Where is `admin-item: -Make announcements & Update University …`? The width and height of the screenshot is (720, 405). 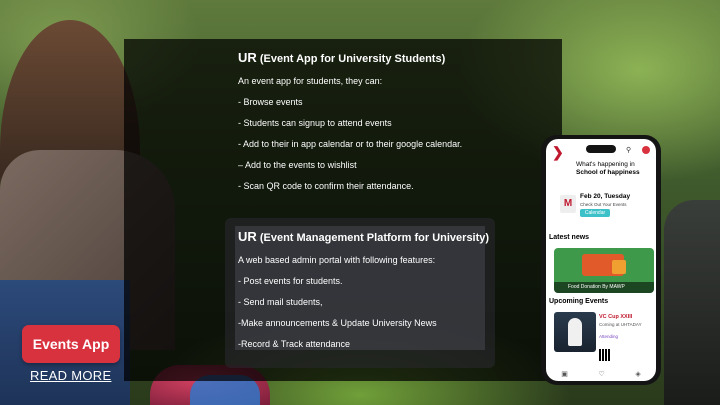 admin-item: -Make announcements & Update University … is located at coordinates (337, 323).